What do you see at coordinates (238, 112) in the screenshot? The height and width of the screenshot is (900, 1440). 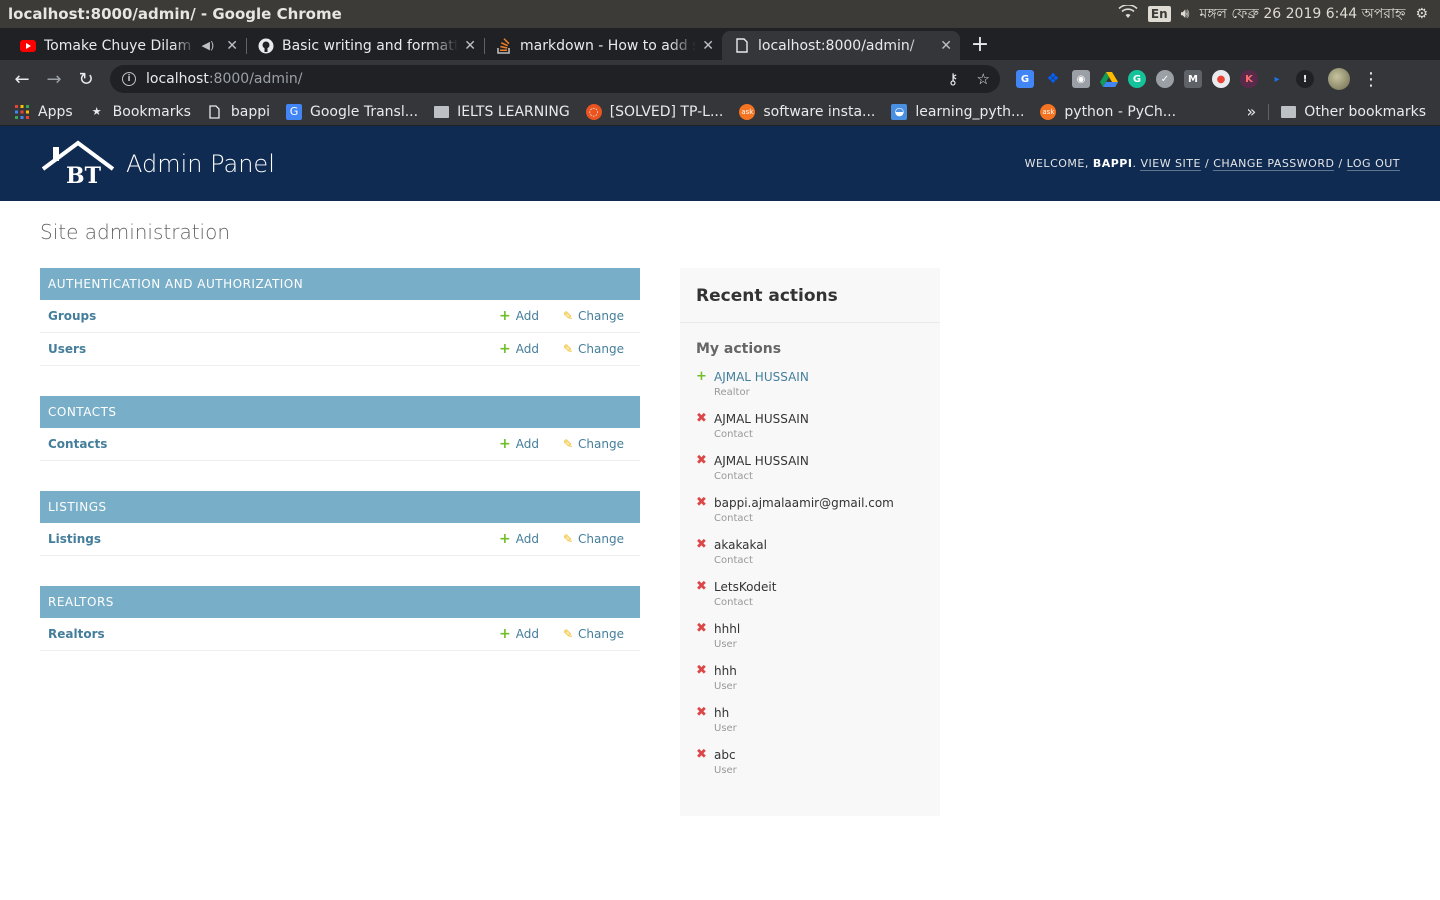 I see `bookmark-bappi: bappi` at bounding box center [238, 112].